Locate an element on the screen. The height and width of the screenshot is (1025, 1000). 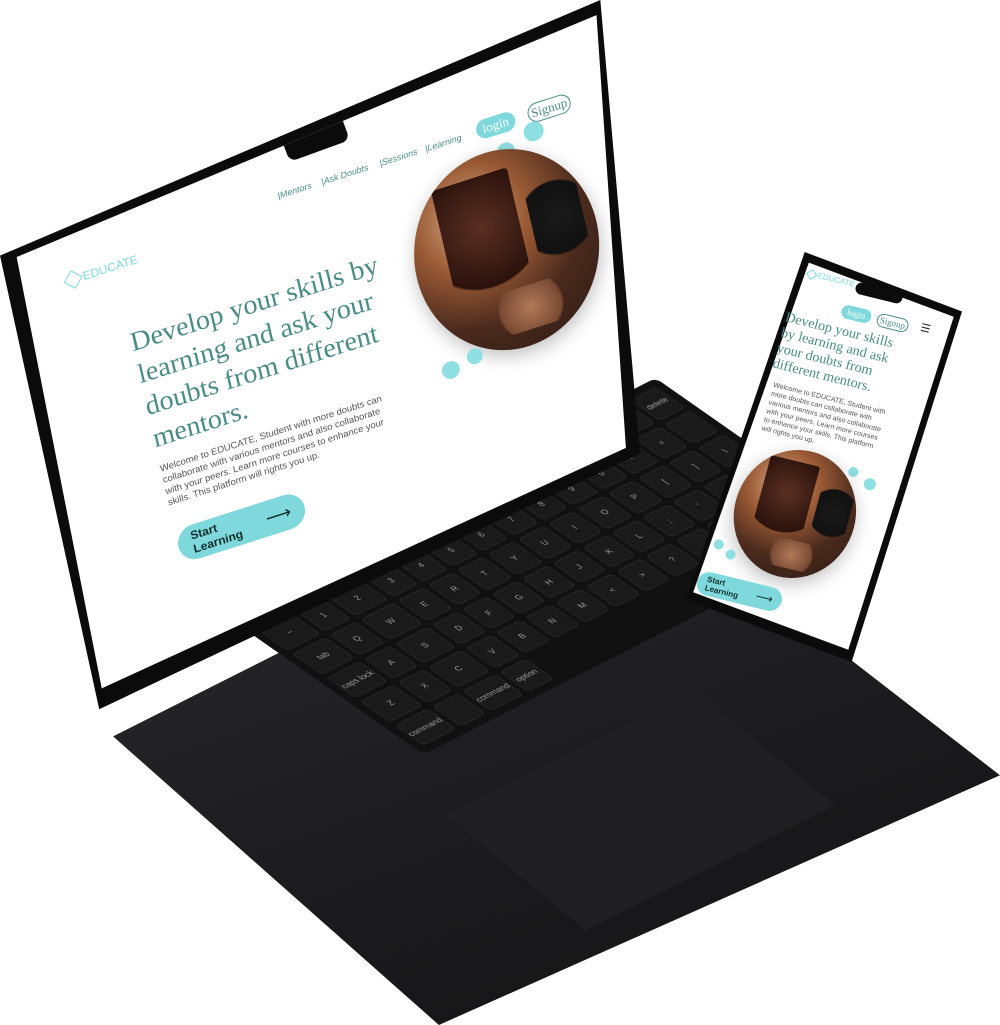
signup-button: Signup is located at coordinates (549, 108).